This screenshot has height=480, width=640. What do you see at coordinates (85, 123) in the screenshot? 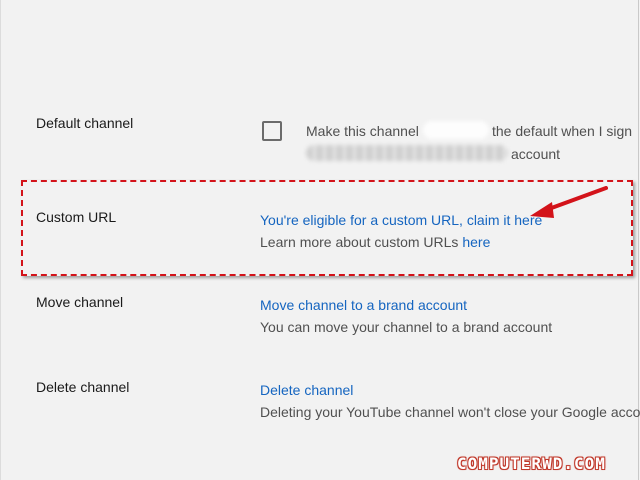
I see `default-channel-label: Default channel` at bounding box center [85, 123].